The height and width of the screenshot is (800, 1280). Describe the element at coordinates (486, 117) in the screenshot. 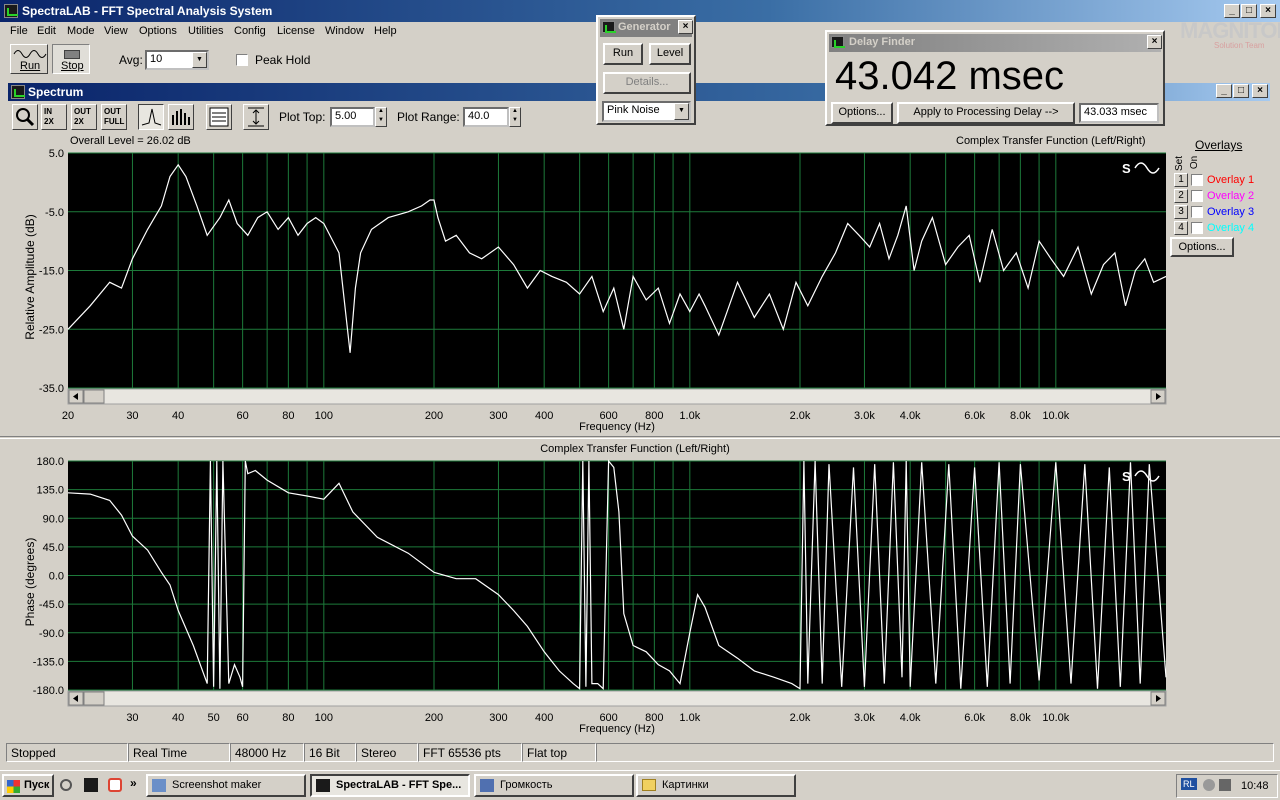

I see `plot-range-input: 40.0` at that location.